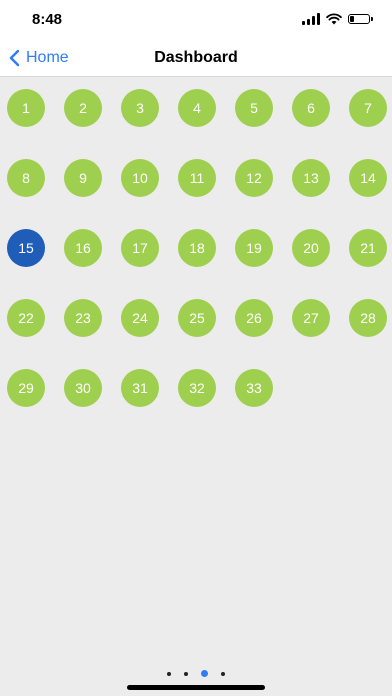 This screenshot has height=696, width=392. What do you see at coordinates (254, 178) in the screenshot?
I see `day-button: 12` at bounding box center [254, 178].